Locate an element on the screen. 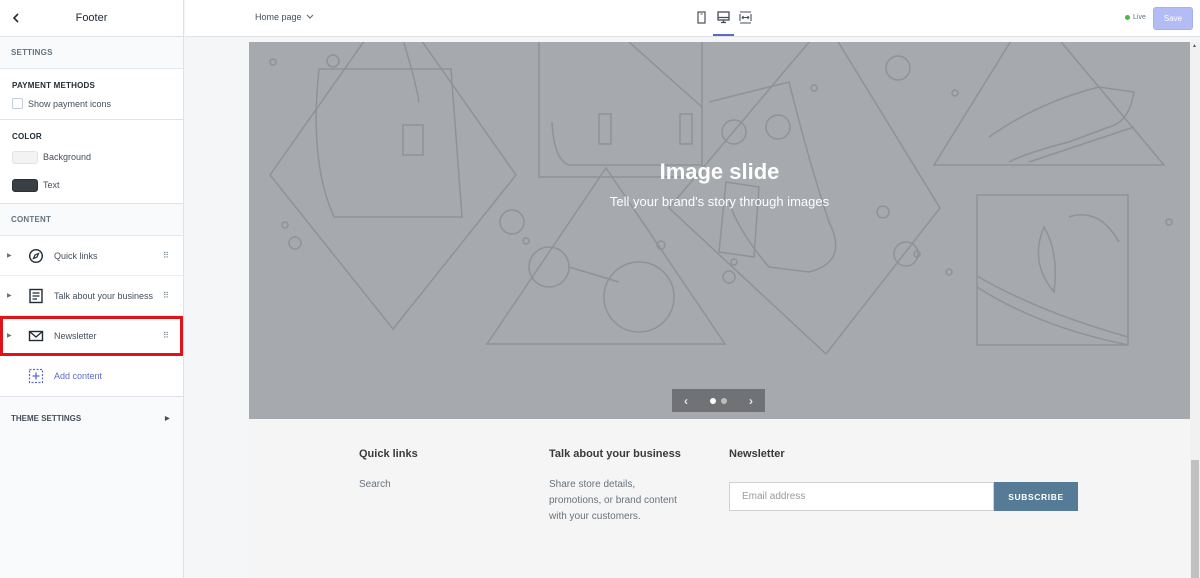 Image resolution: width=1200 pixels, height=578 pixels. slideshow-controls: ‹ › is located at coordinates (718, 400).